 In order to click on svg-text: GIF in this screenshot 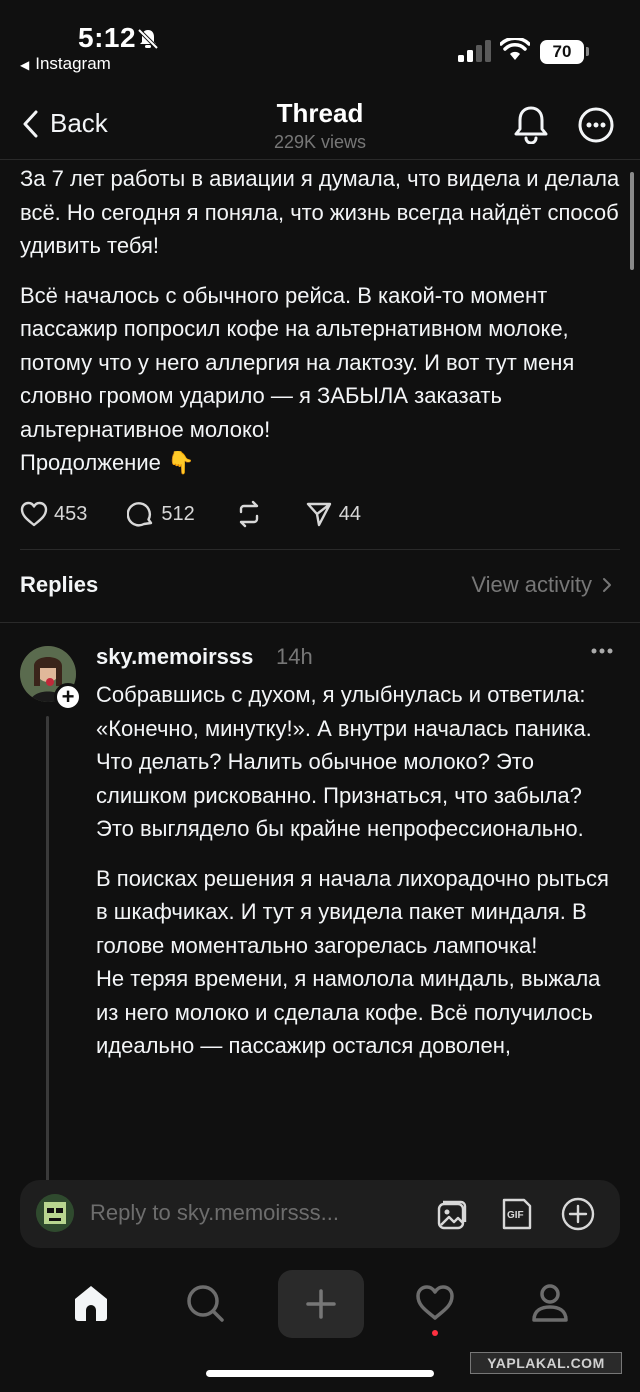, I will do `click(515, 1215)`.